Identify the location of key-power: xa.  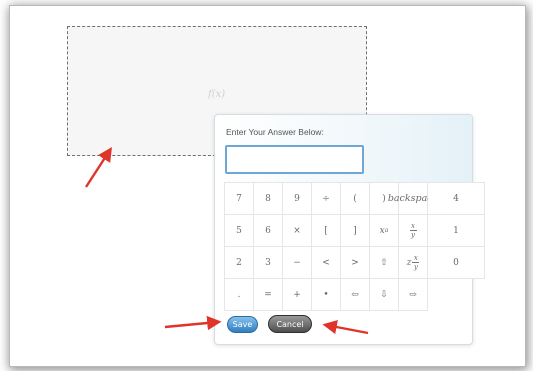
(384, 231).